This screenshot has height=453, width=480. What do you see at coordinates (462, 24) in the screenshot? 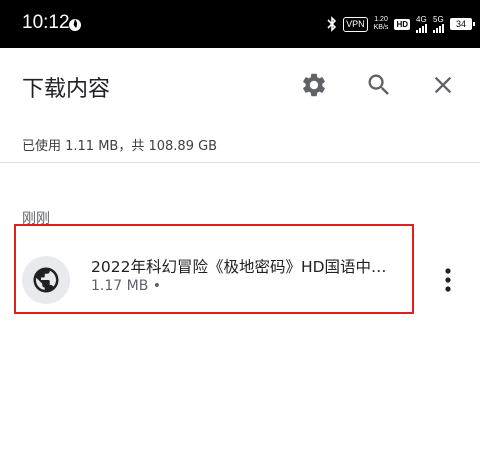
I see `battery-indicator: 34` at bounding box center [462, 24].